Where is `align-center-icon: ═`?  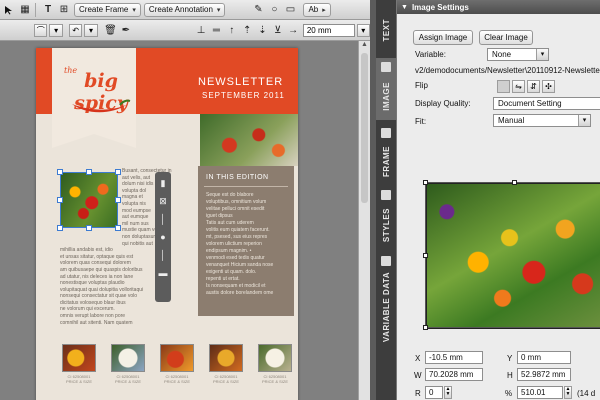 align-center-icon: ═ is located at coordinates (216, 30).